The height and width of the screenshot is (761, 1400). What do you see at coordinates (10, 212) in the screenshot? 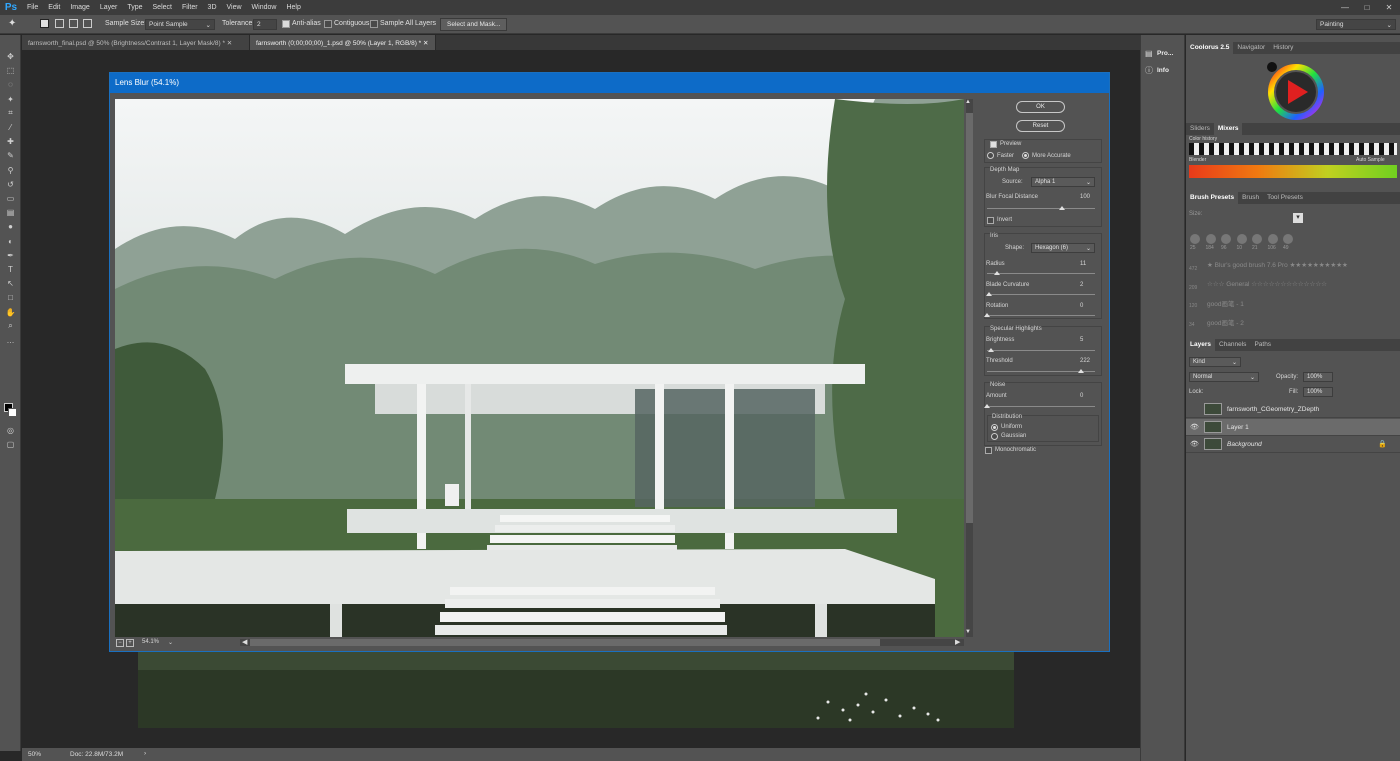
I see `gradient-tool-icon: ▤` at bounding box center [10, 212].